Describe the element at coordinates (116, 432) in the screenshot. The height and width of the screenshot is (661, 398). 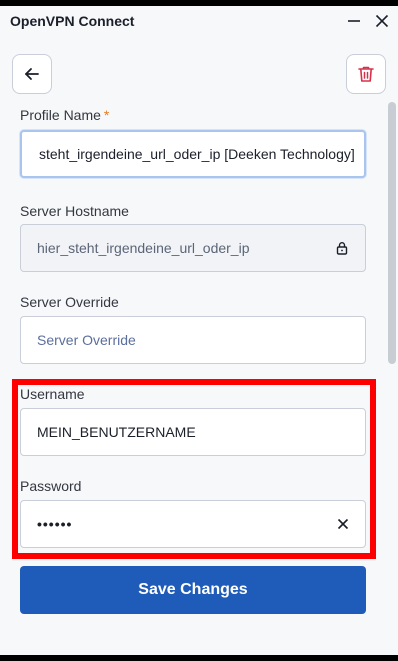
I see `username-value: MEIN_BENUTZERNAME` at that location.